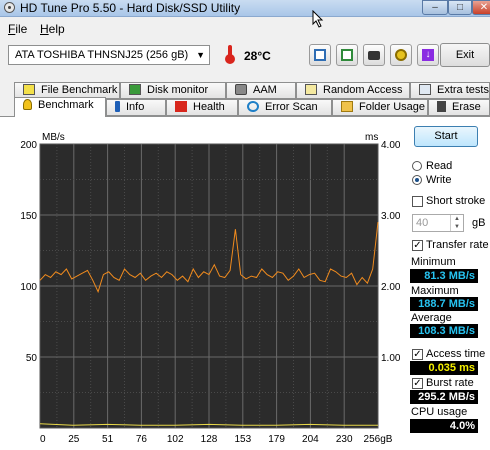 Image resolution: width=490 pixels, height=450 pixels. What do you see at coordinates (135, 89) in the screenshot?
I see `disk-monitor-icon` at bounding box center [135, 89].